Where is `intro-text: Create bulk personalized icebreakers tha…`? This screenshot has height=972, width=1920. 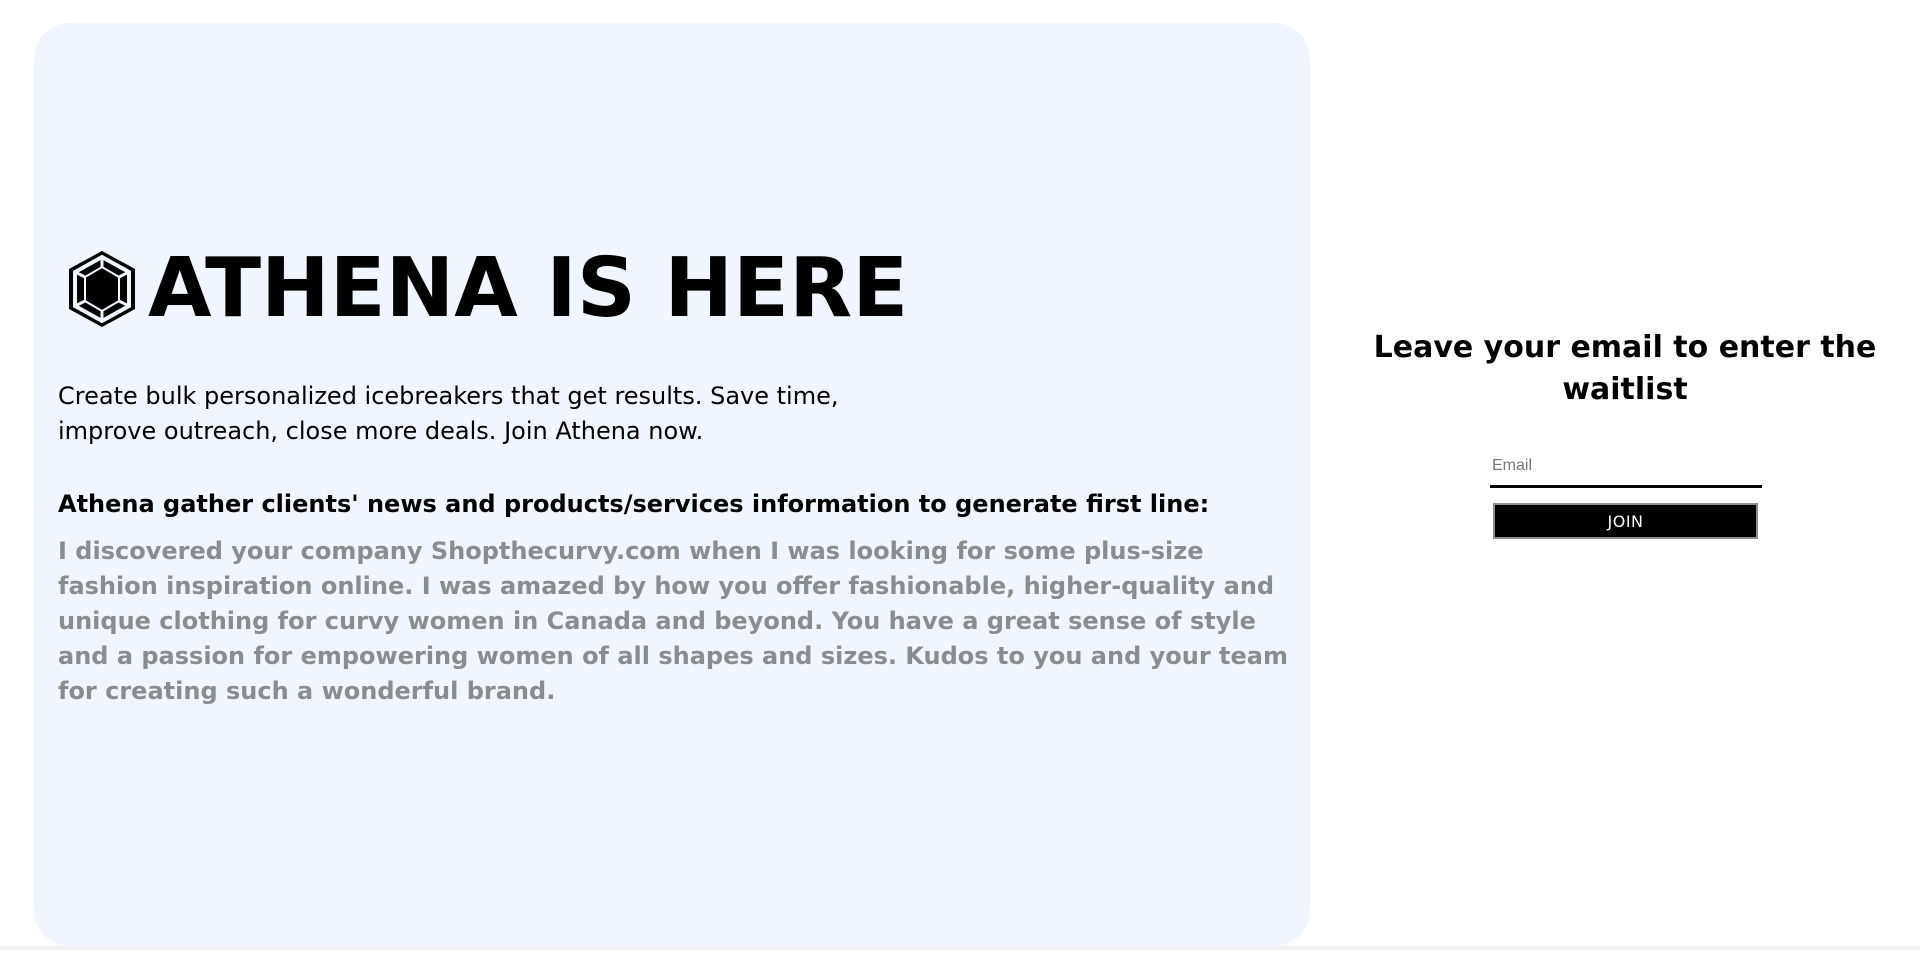 intro-text: Create bulk personalized icebreakers tha… is located at coordinates (448, 413).